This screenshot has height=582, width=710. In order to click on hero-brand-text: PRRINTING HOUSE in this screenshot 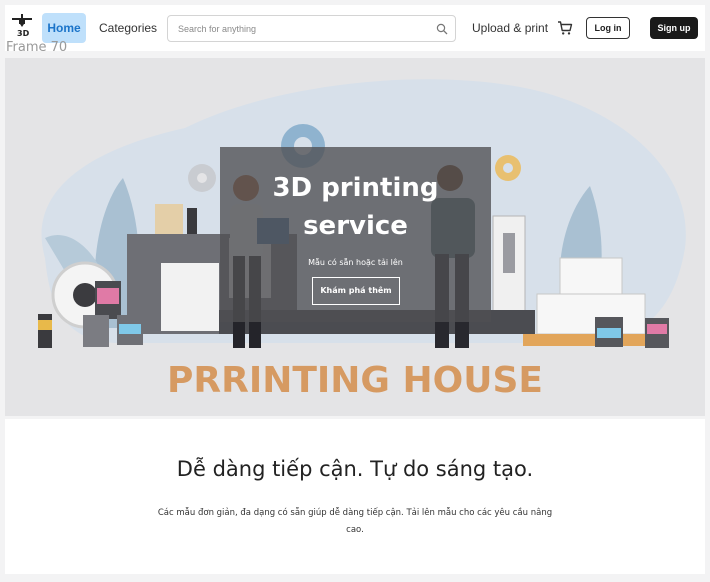, I will do `click(355, 380)`.